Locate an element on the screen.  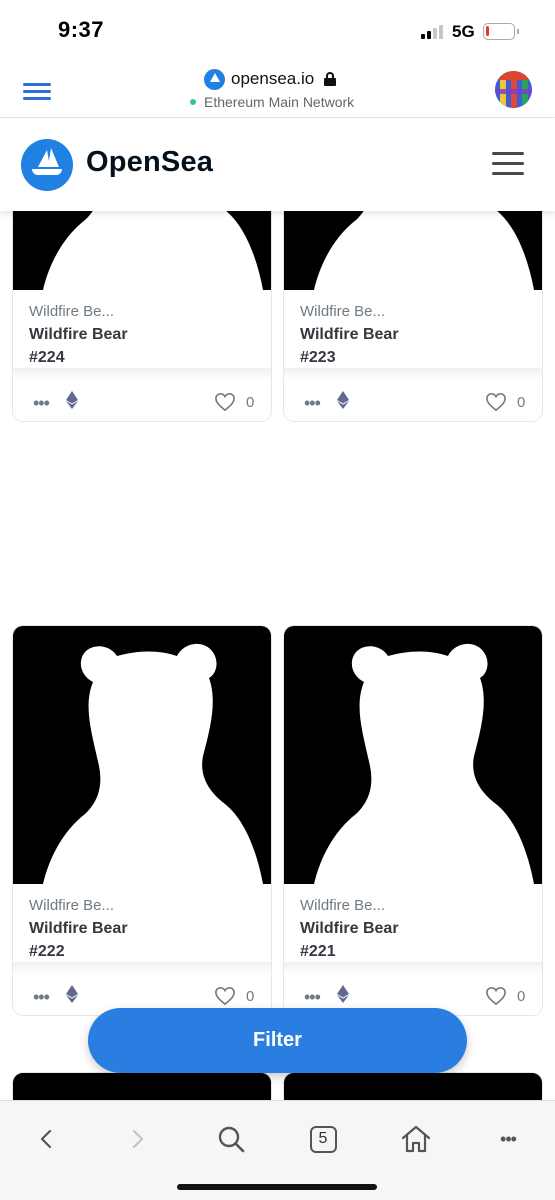
status-bar: 9:37 5G is located at coordinates (277, 29).